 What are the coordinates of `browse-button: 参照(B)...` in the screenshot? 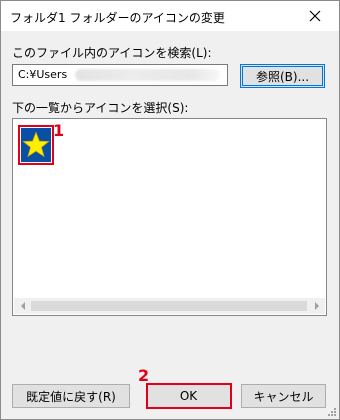 It's located at (282, 76).